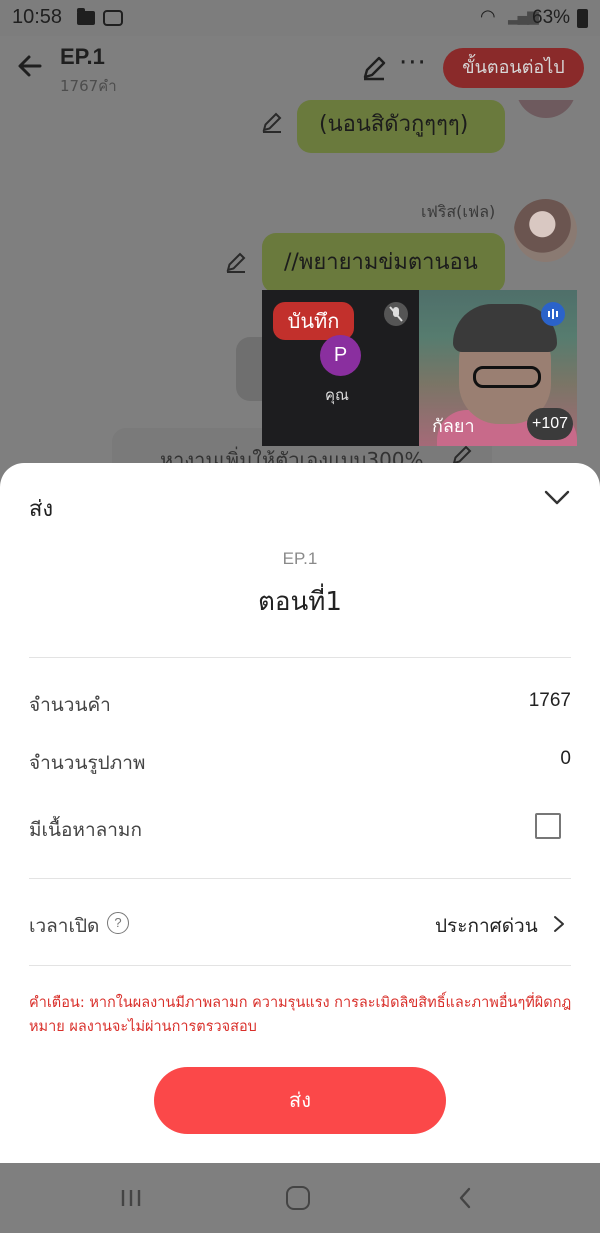 The width and height of the screenshot is (600, 1233). I want to click on app-header: EP.1 1767คำ ··· ขั้นตอนต่อไป, so click(300, 68).